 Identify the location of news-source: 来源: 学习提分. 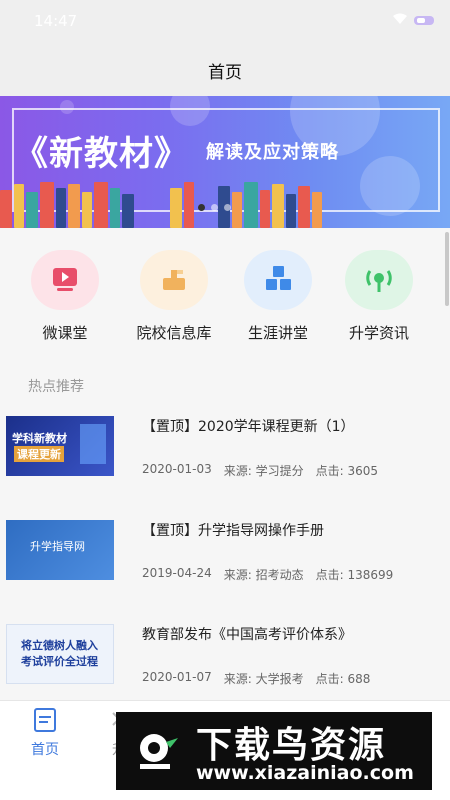
(263, 471).